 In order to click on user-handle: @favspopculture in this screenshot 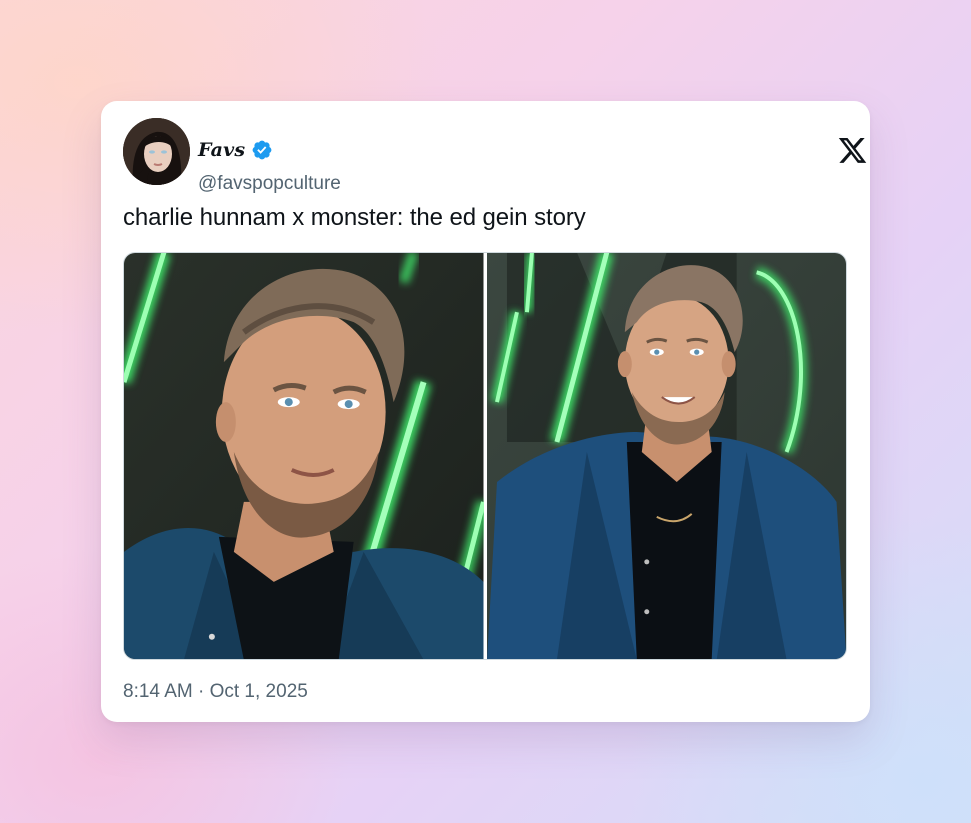, I will do `click(269, 184)`.